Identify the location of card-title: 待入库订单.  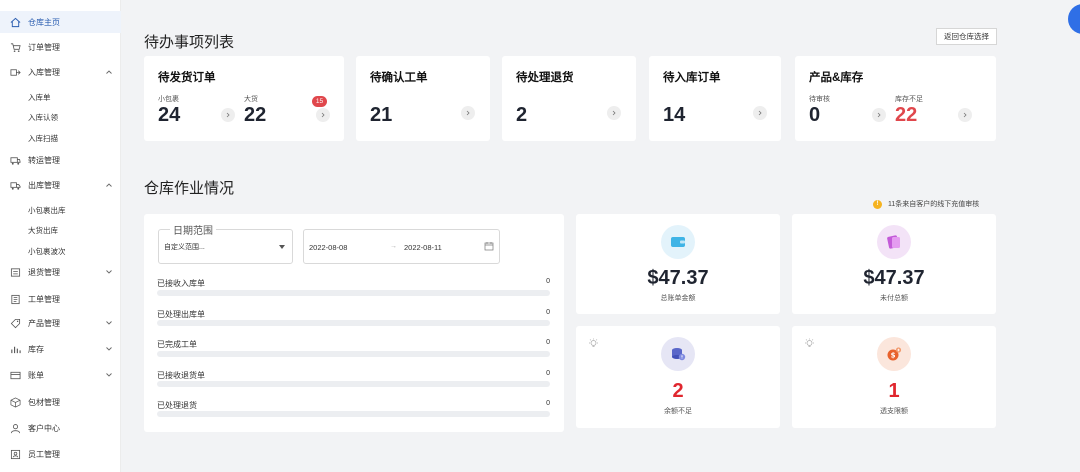
(692, 78).